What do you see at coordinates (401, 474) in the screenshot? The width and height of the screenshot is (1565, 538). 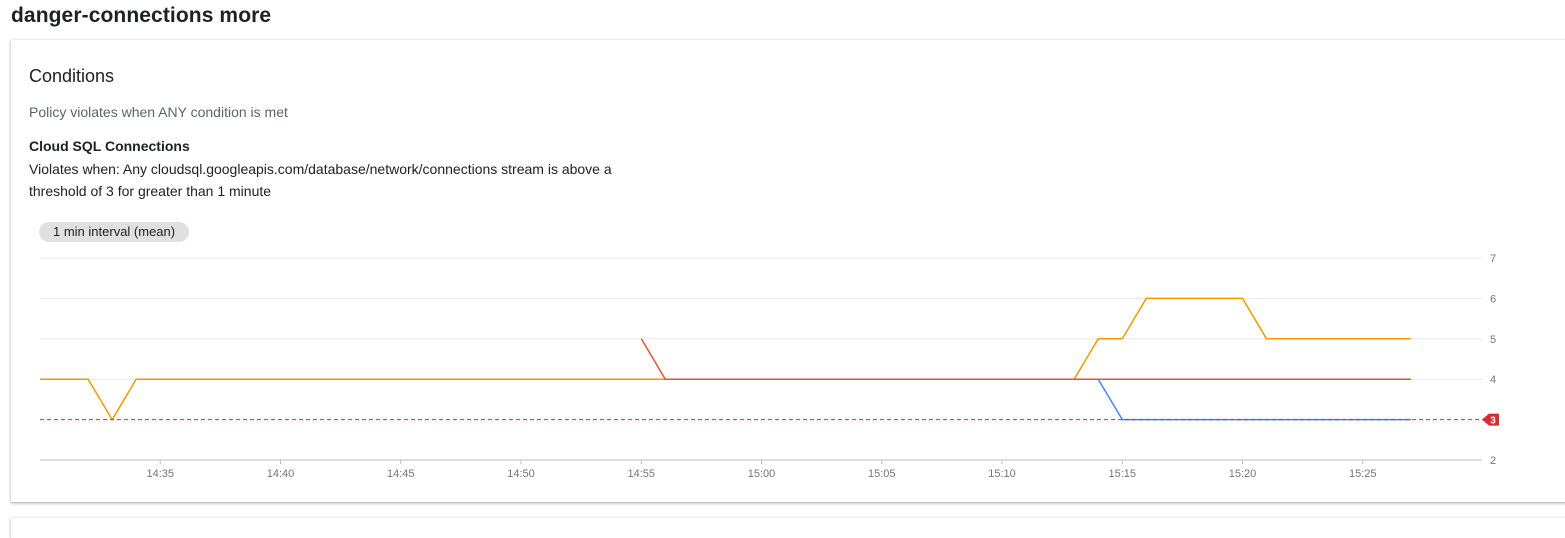 I see `x-tick-label: 14:45` at bounding box center [401, 474].